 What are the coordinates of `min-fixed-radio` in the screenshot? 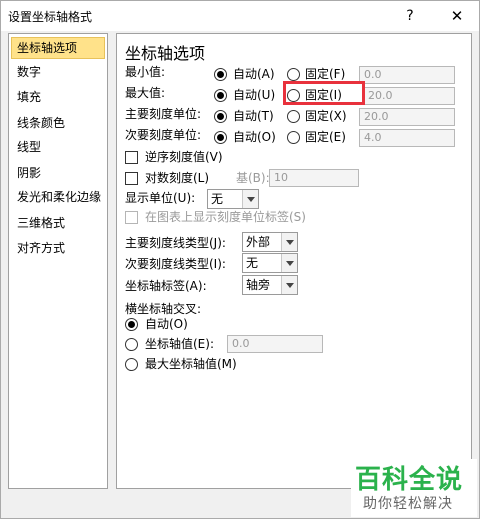 It's located at (293, 74).